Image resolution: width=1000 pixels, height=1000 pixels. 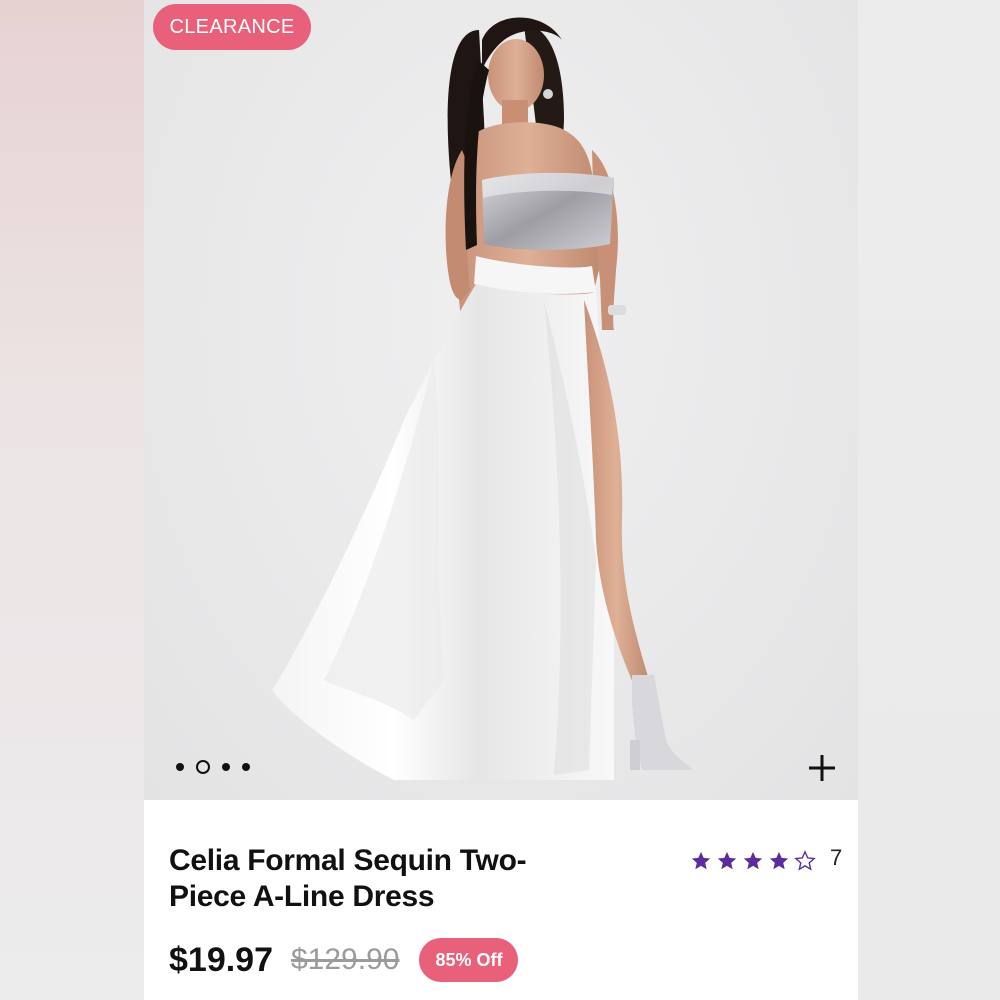 I want to click on product-rating: 7, so click(x=766, y=858).